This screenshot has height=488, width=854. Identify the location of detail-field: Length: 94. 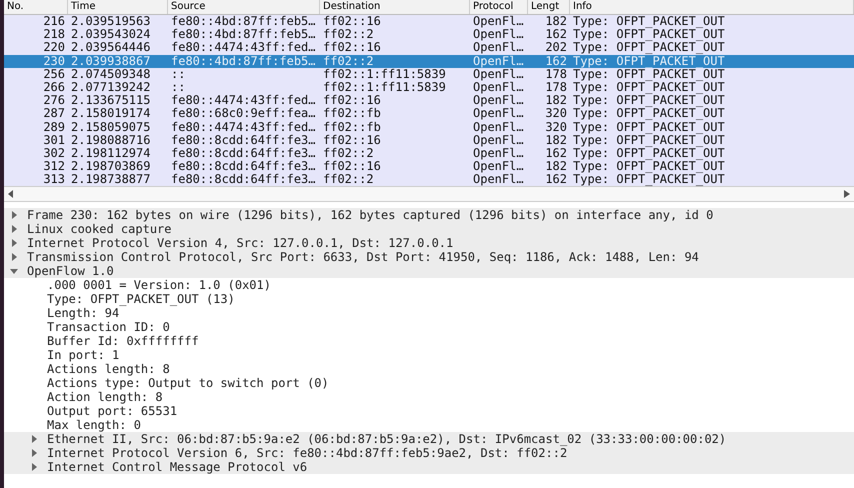
(83, 313).